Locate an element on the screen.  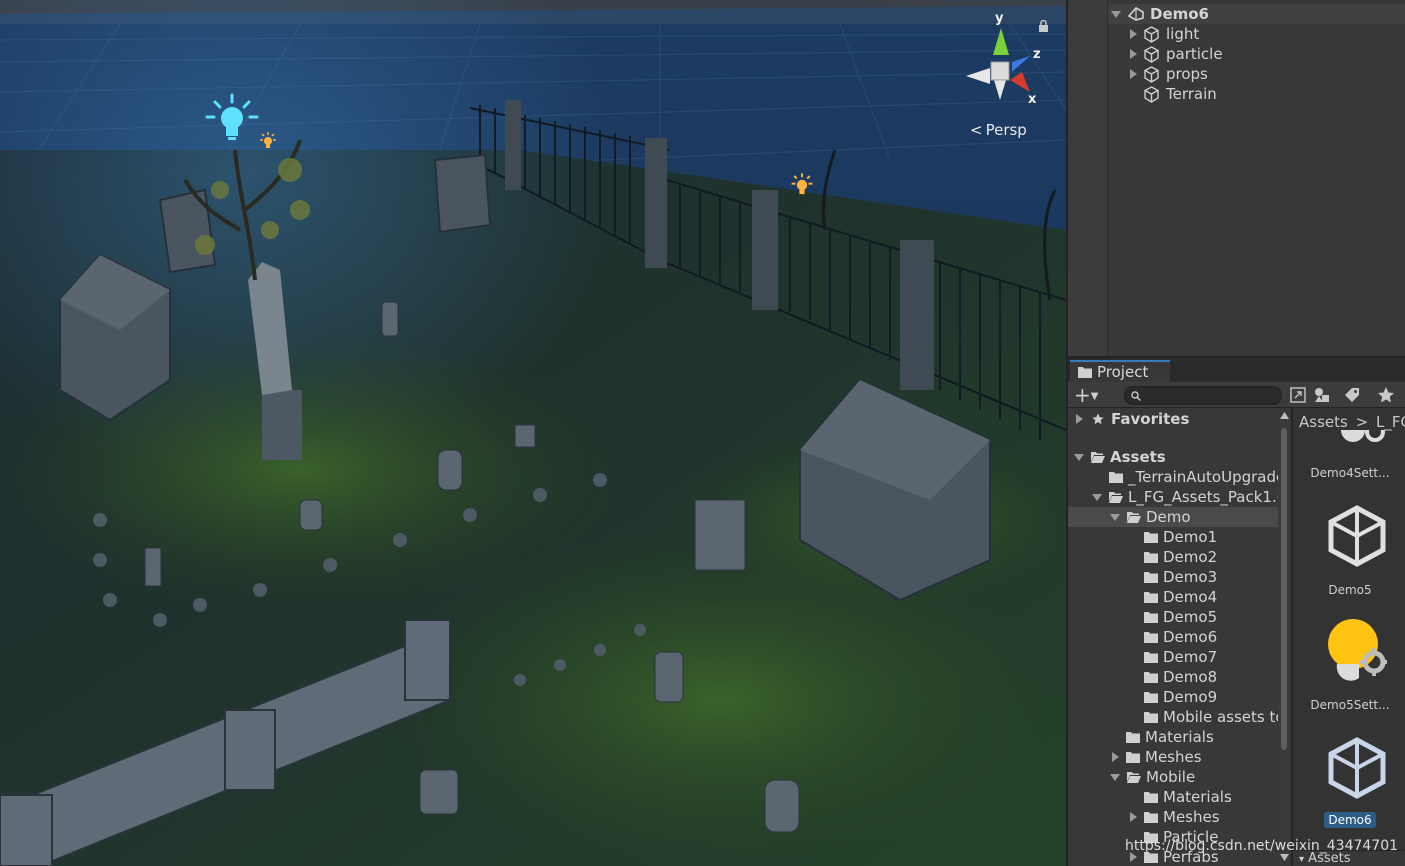
breadcrumb-current: L_FG_ is located at coordinates (1390, 422).